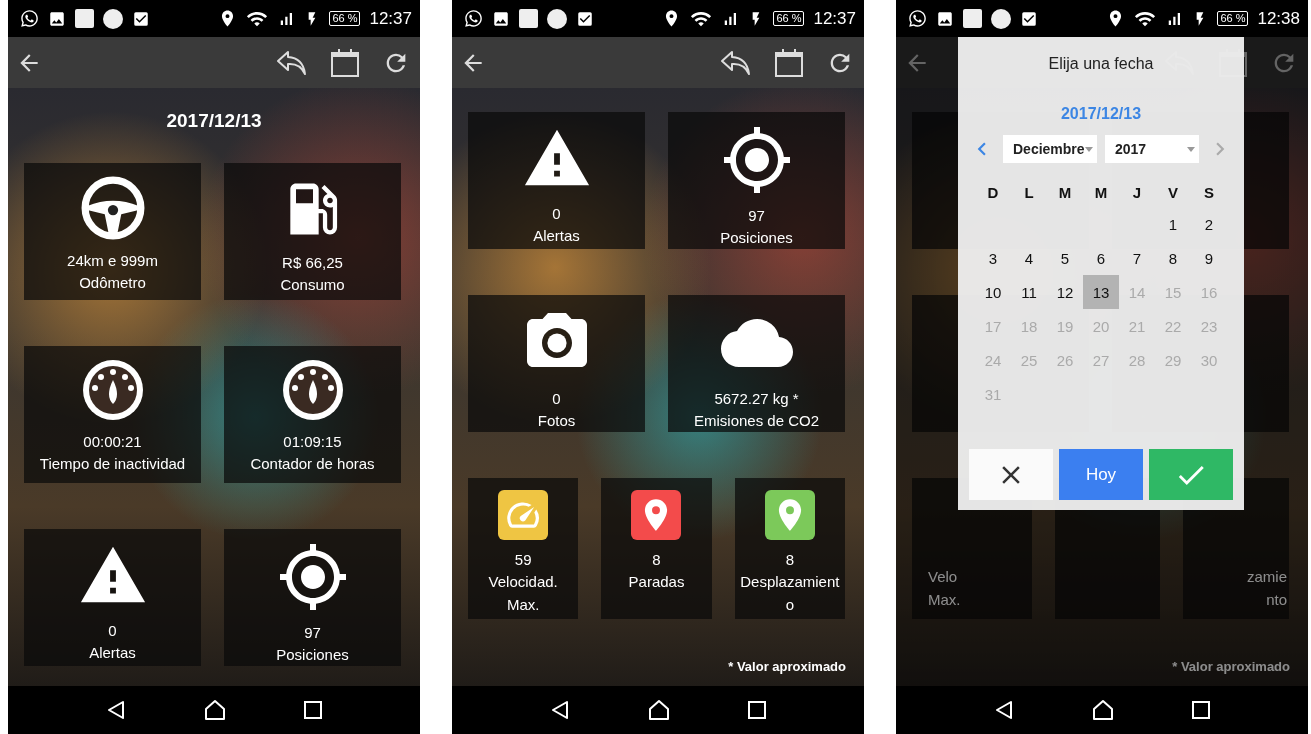  I want to click on calendar-day: 9, so click(1209, 258).